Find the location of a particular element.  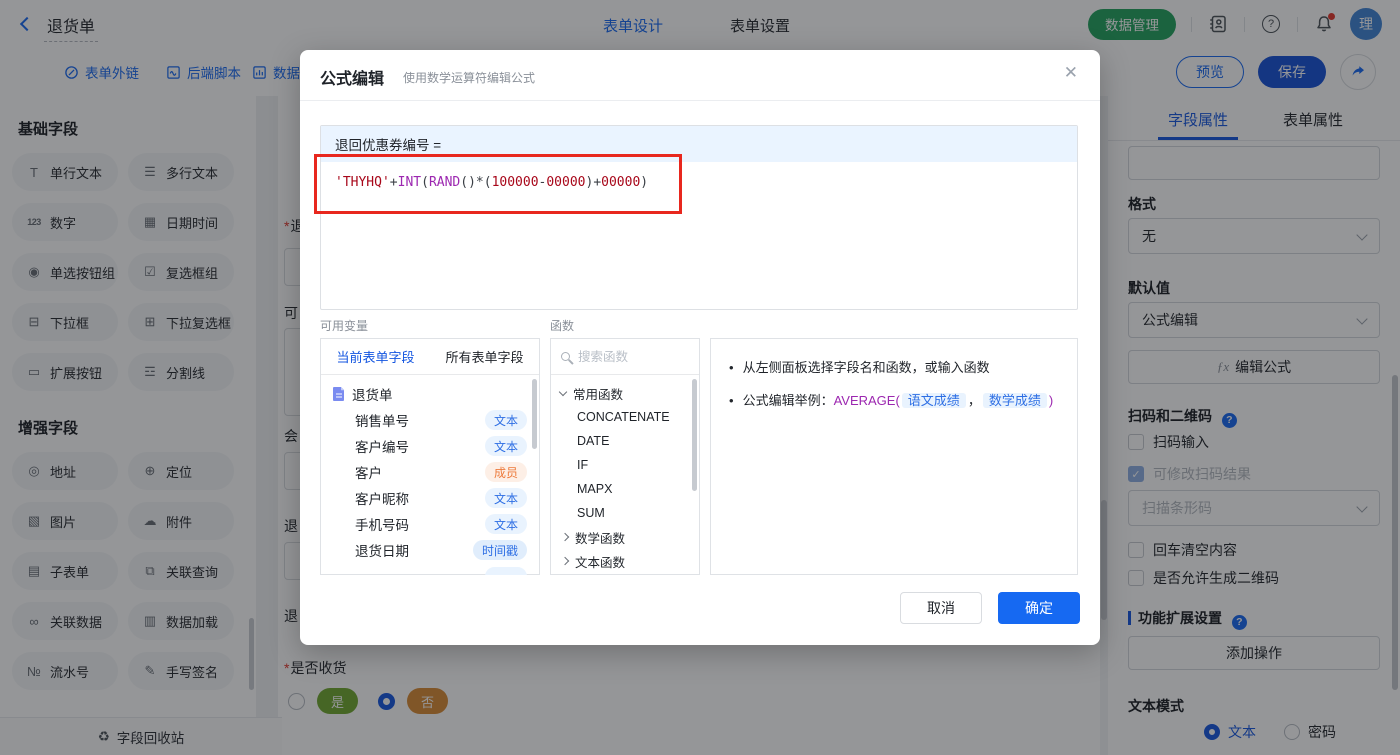

function-search-input is located at coordinates (625, 356).